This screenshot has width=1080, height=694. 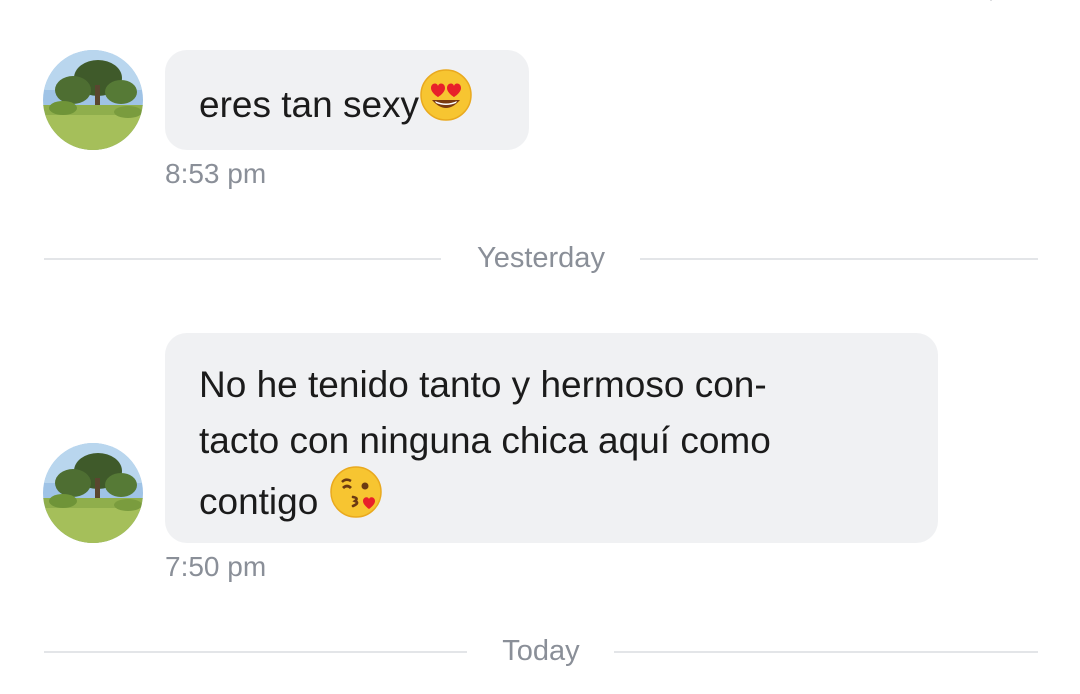 I want to click on message-line-wrapper: contigo, so click(x=568, y=502).